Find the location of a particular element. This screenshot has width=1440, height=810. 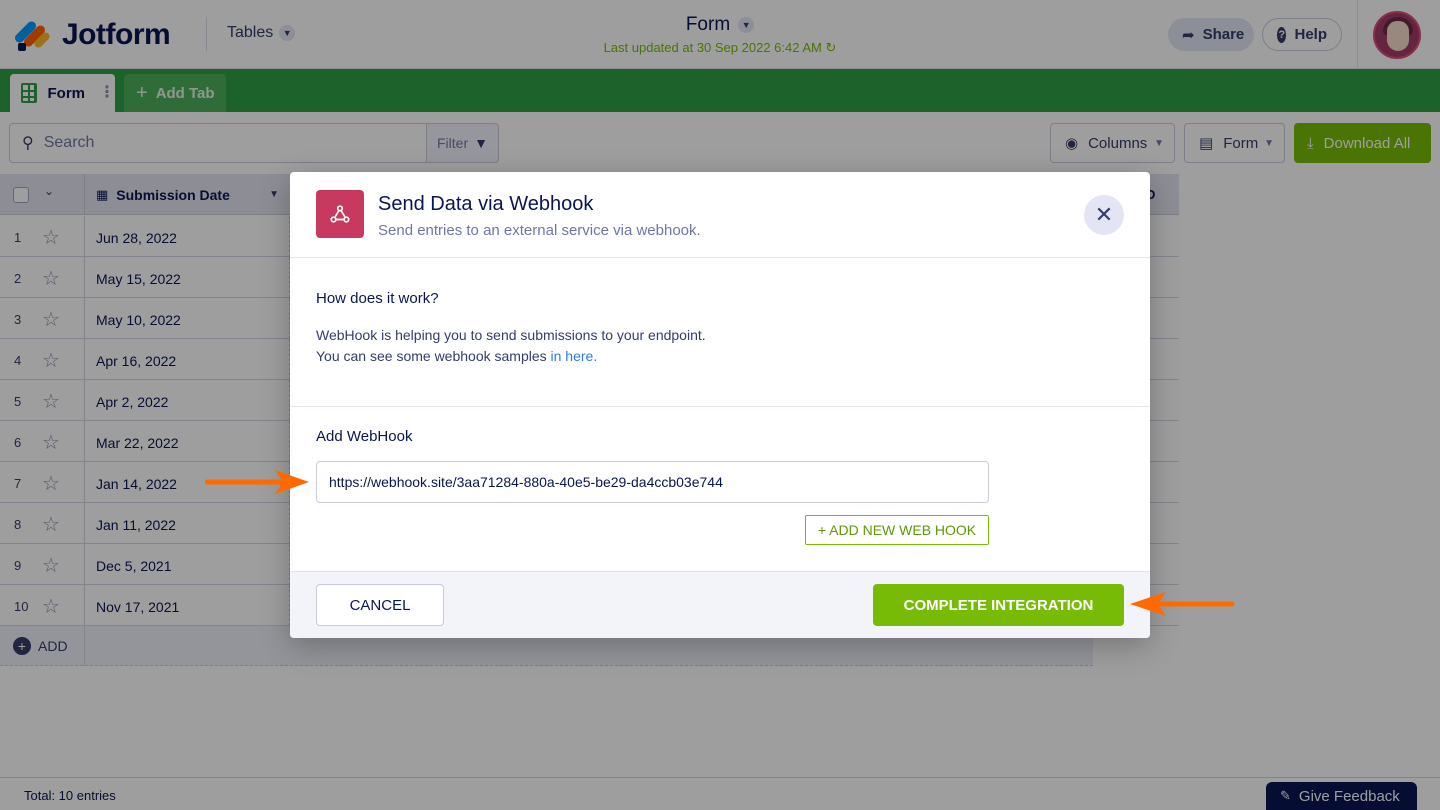

modal-title: Send Data via Webhook is located at coordinates (486, 204).